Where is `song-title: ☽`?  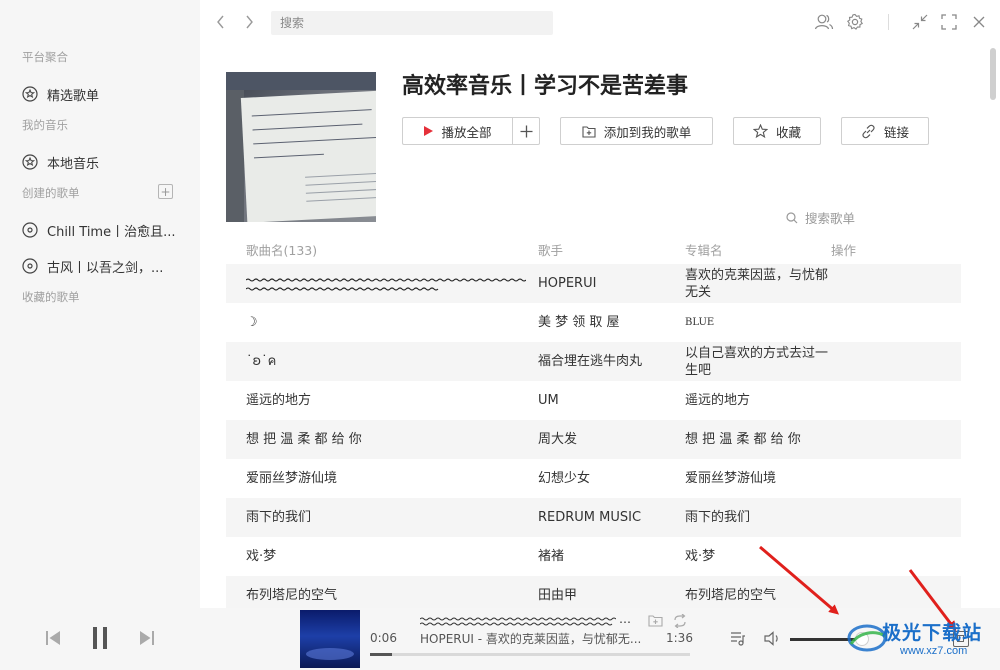
song-title: ☽ is located at coordinates (252, 322).